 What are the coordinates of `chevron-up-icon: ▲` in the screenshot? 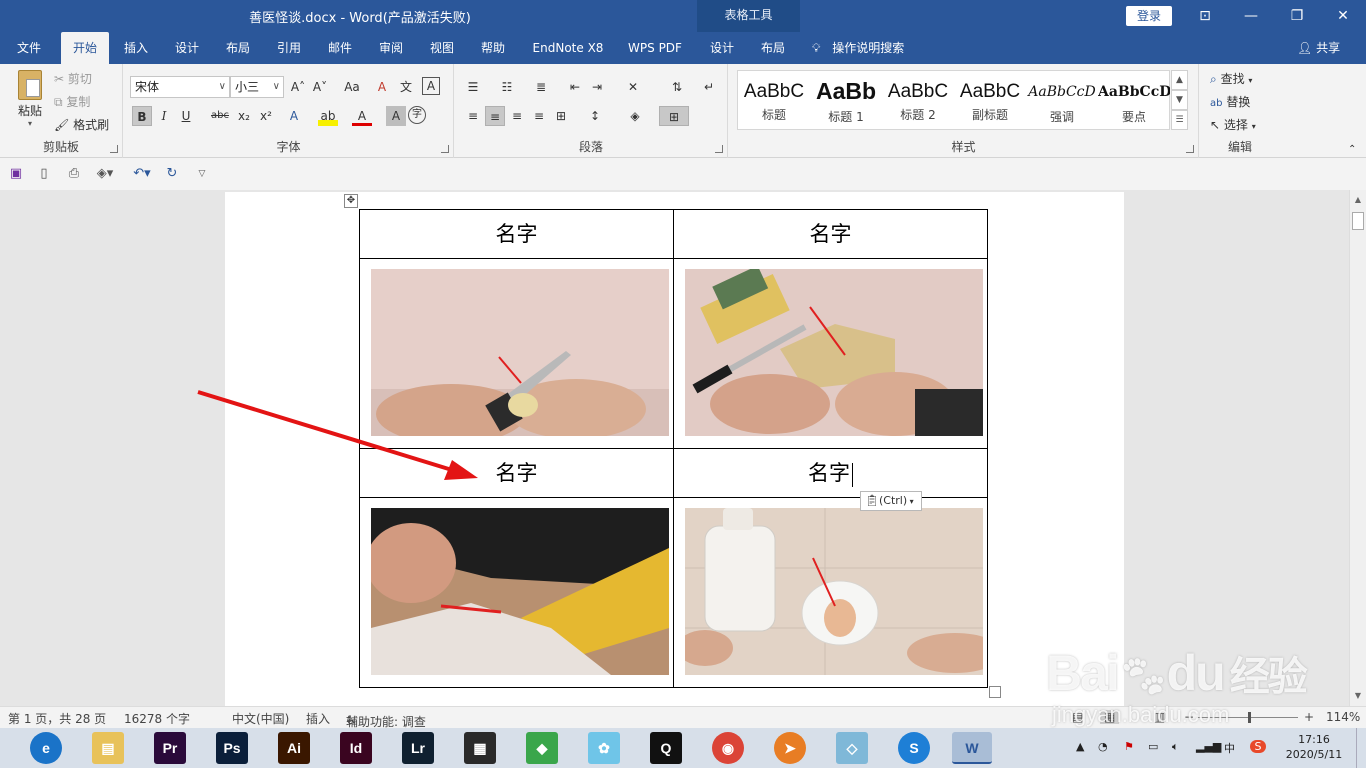 It's located at (1179, 80).